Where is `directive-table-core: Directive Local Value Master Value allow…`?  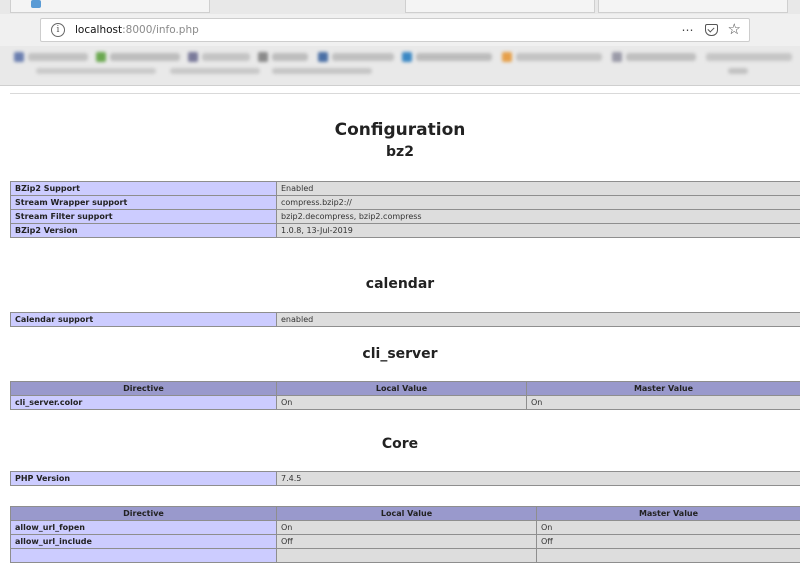 directive-table-core: Directive Local Value Master Value allow… is located at coordinates (405, 534).